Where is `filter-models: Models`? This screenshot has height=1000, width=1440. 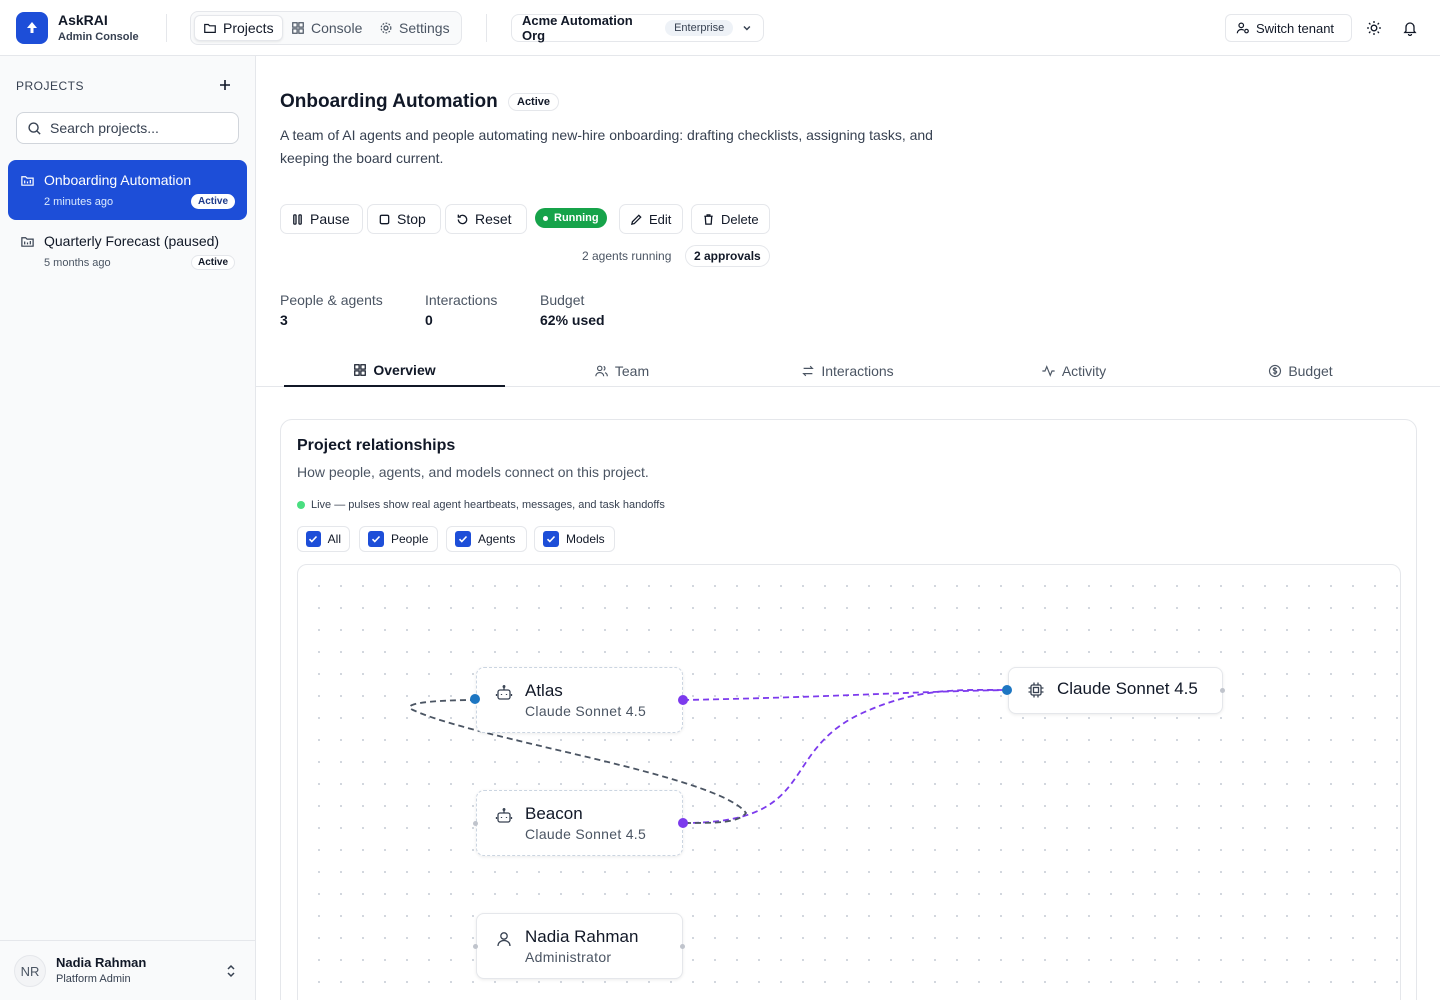
filter-models: Models is located at coordinates (574, 539).